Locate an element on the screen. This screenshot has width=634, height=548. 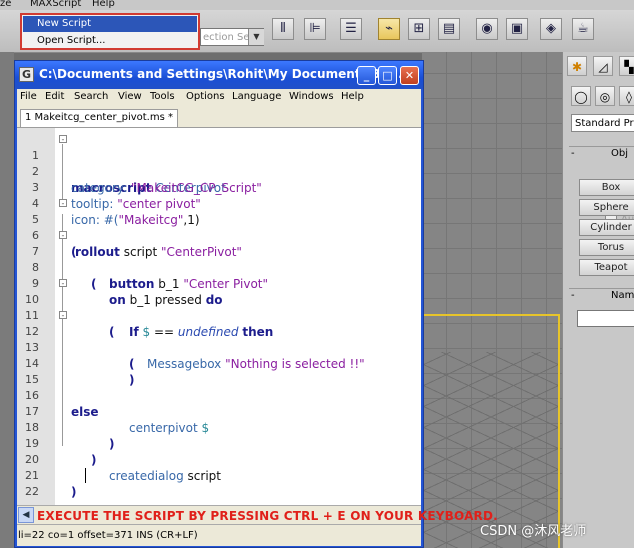
code-line: 19 ) is located at coordinates (219, 443).